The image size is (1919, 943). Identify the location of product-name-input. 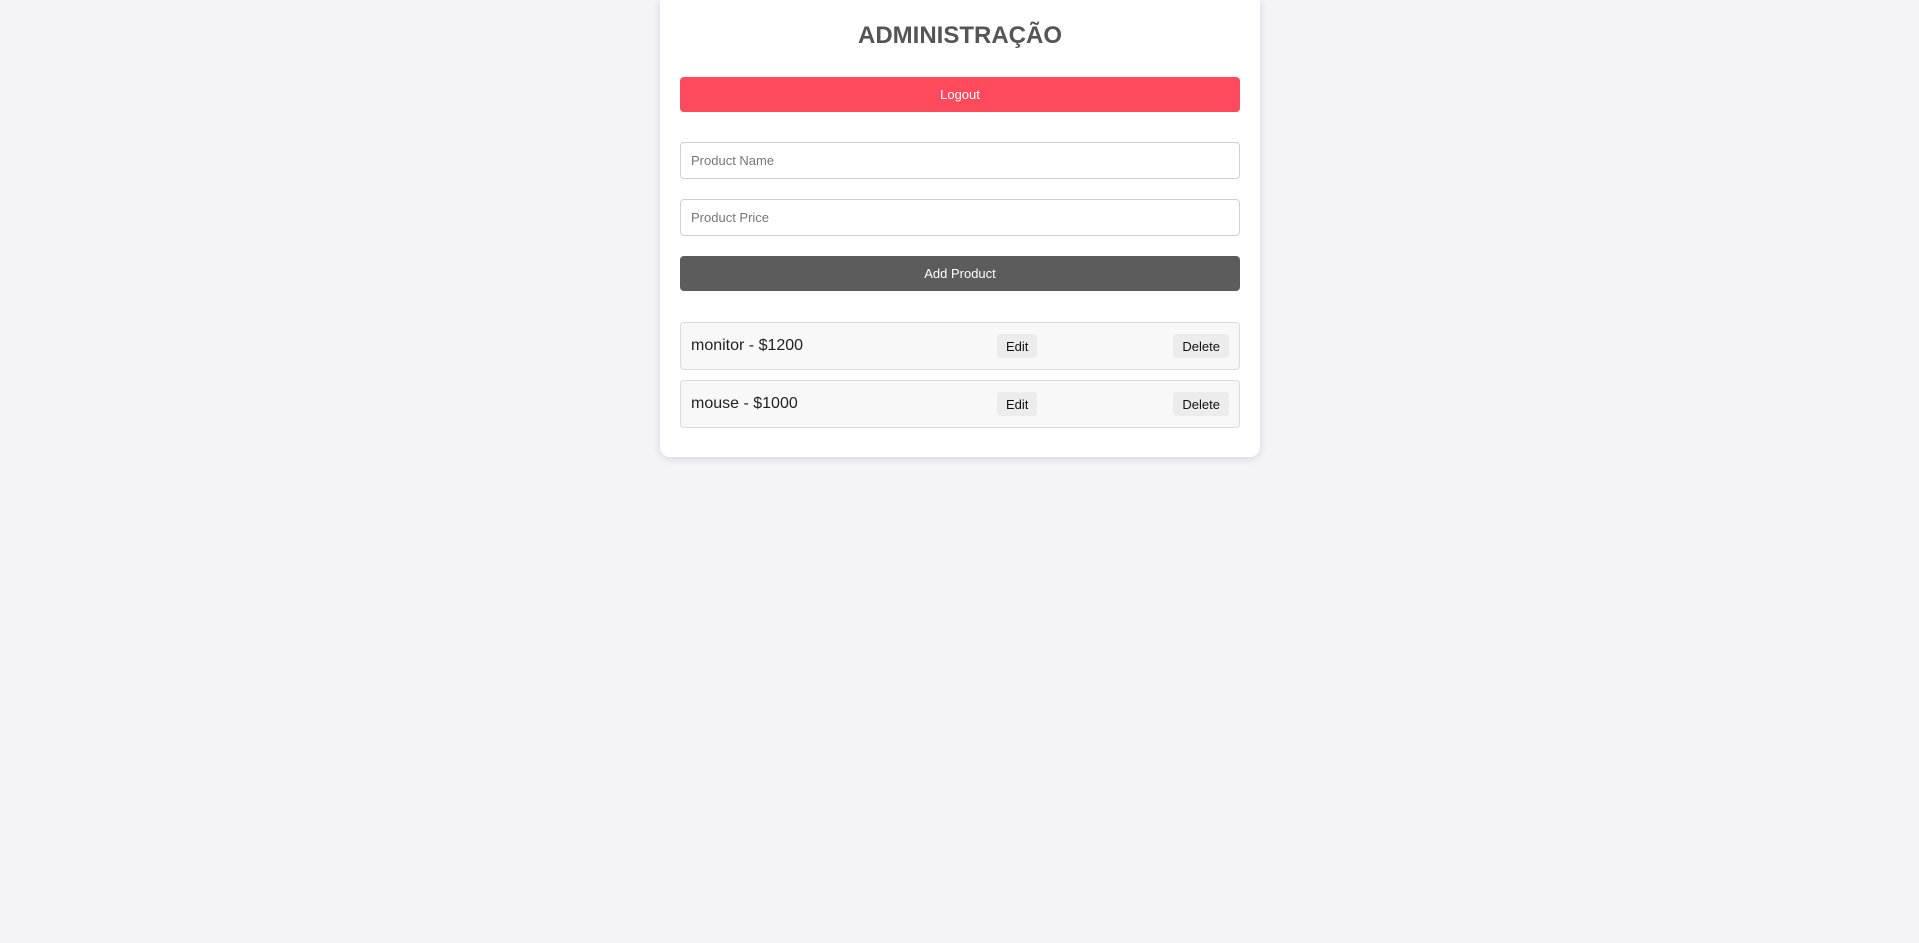
(960, 160).